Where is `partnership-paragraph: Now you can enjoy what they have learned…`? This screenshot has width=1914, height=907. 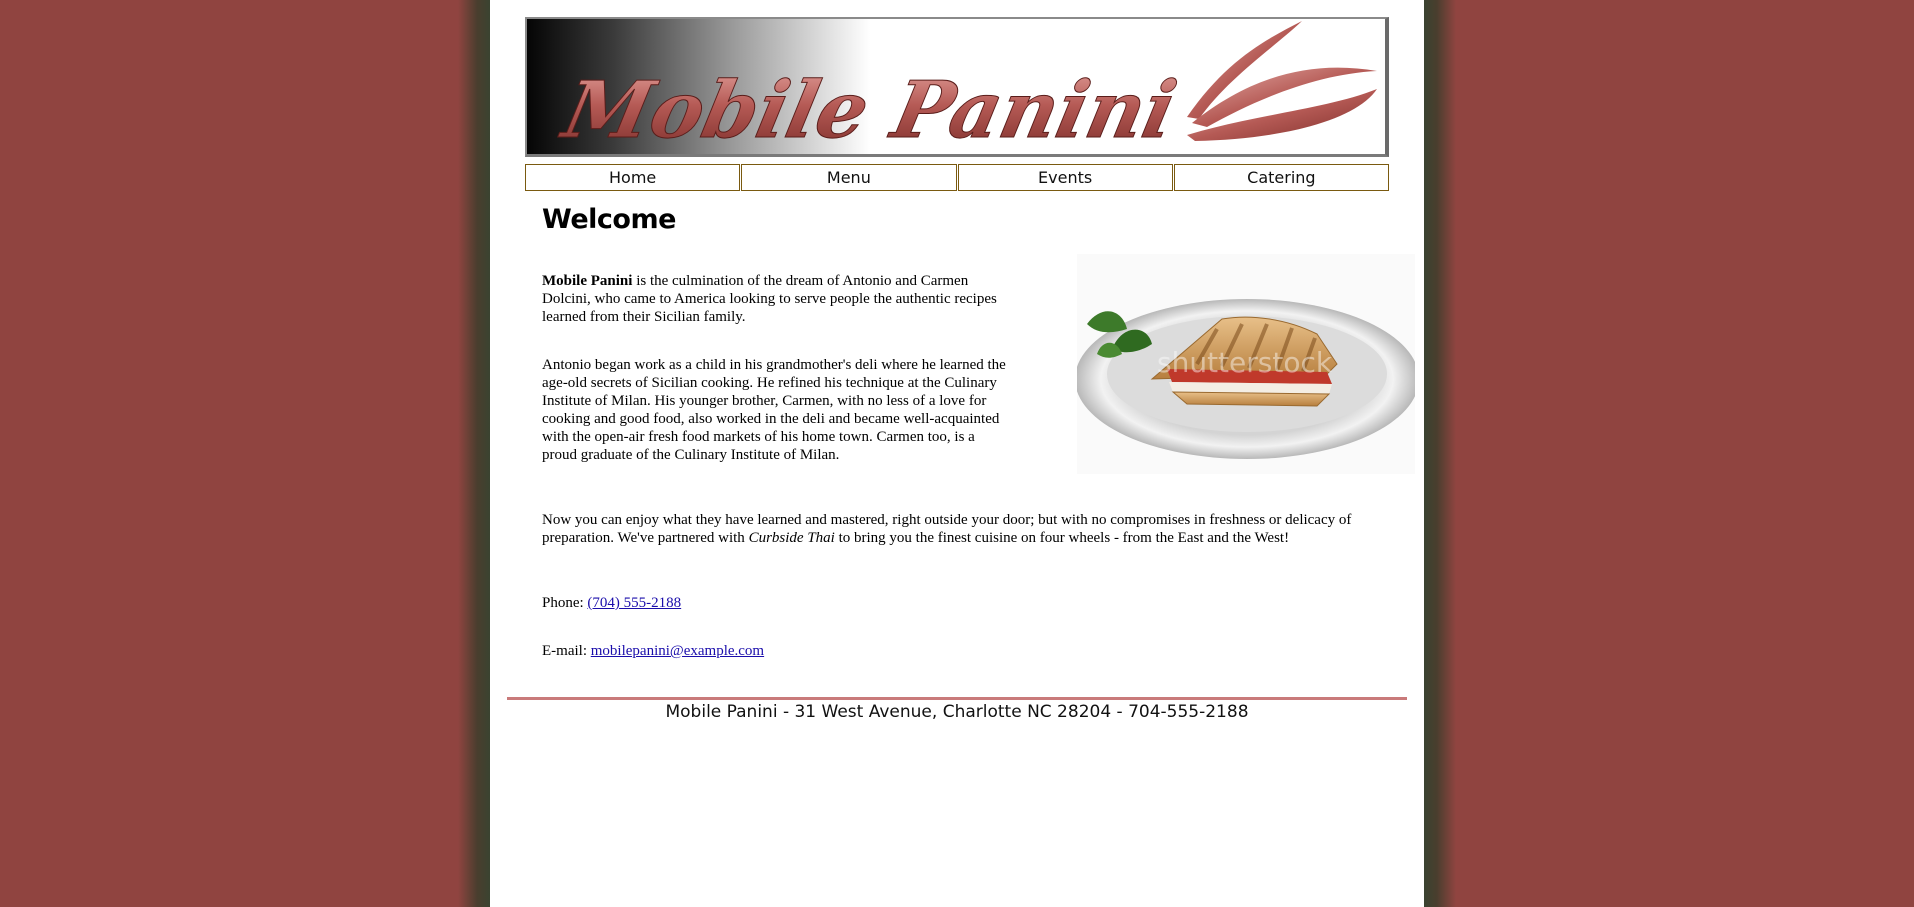 partnership-paragraph: Now you can enjoy what they have learned… is located at coordinates (952, 529).